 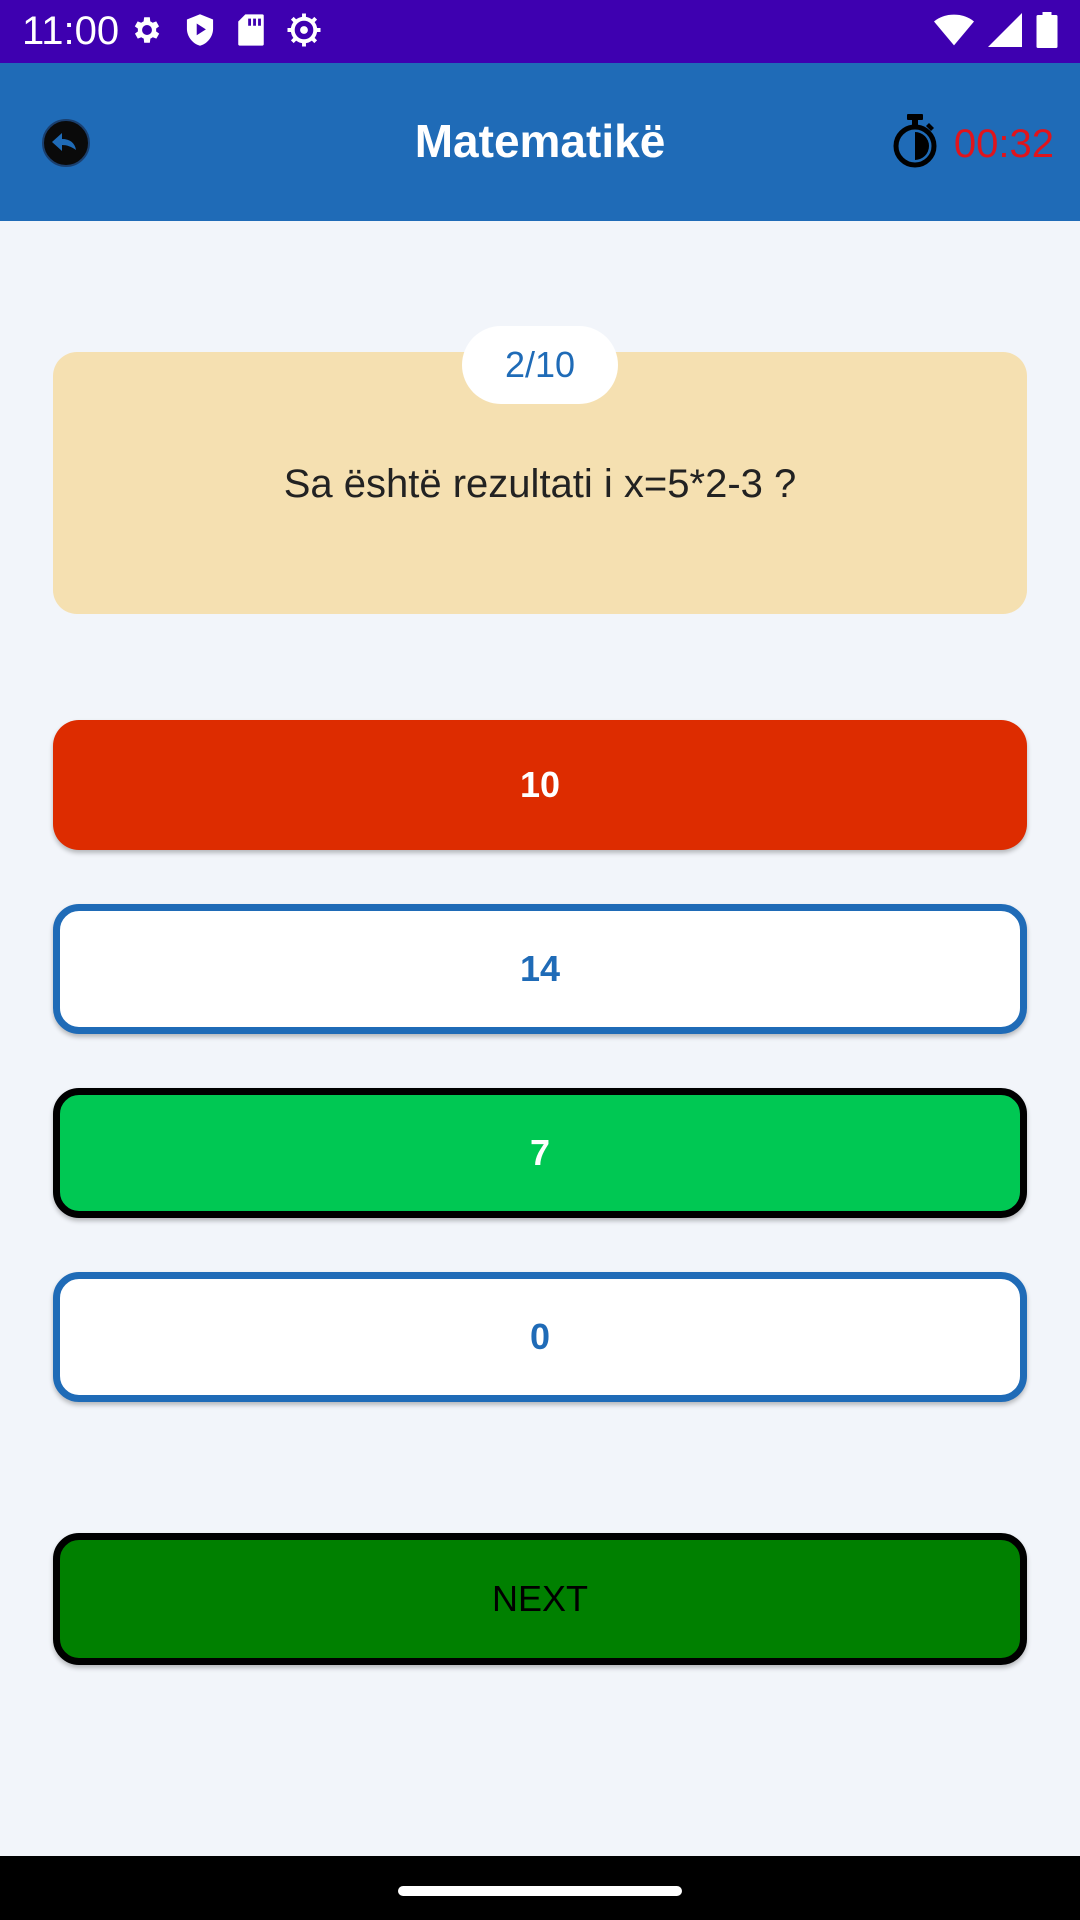 I want to click on question-text: Sa është rezultati i x=5*2-3 ?, so click(x=540, y=484).